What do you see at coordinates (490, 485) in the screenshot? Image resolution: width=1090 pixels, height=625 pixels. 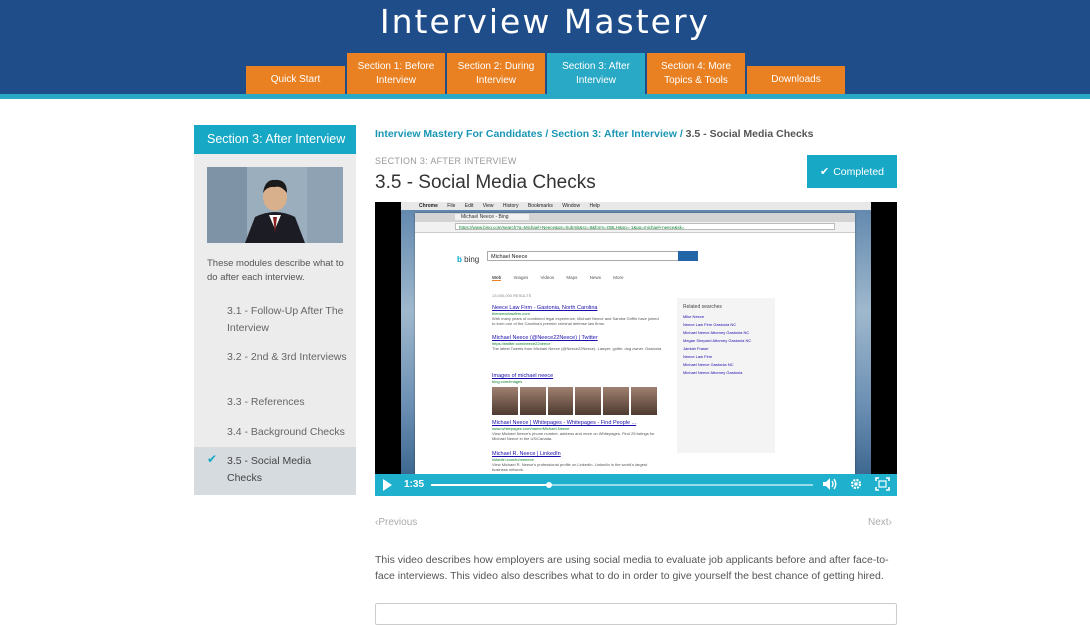 I see `scrubber-progress` at bounding box center [490, 485].